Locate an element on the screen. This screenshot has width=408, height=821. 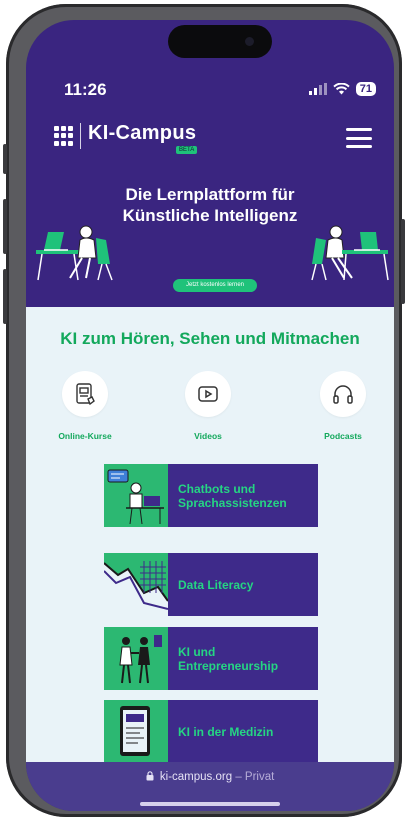
site-header: KI-Campus BETA is located at coordinates (210, 145).